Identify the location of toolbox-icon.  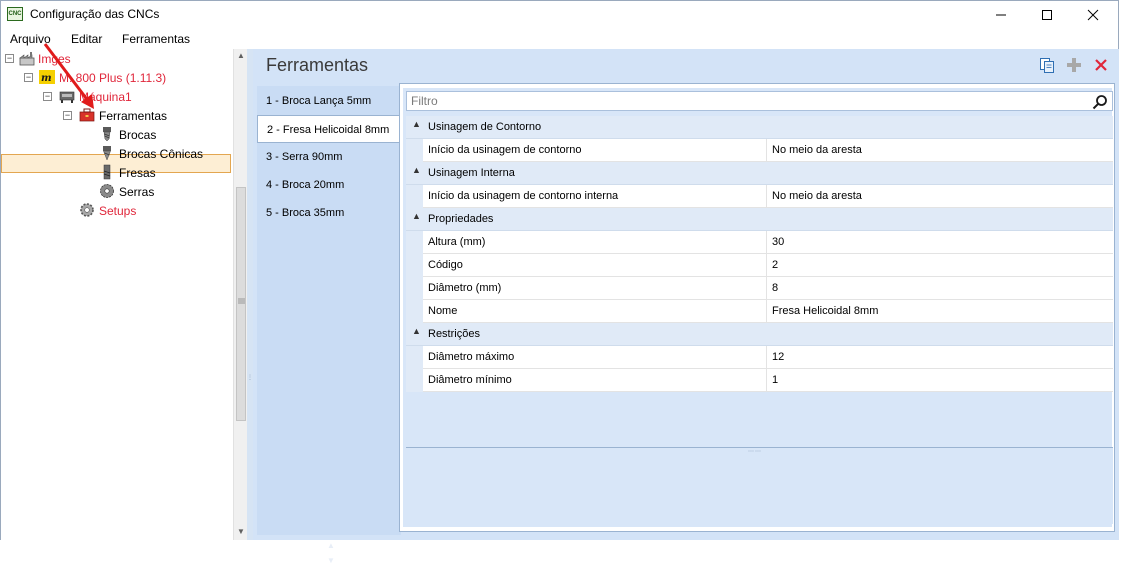
(87, 115).